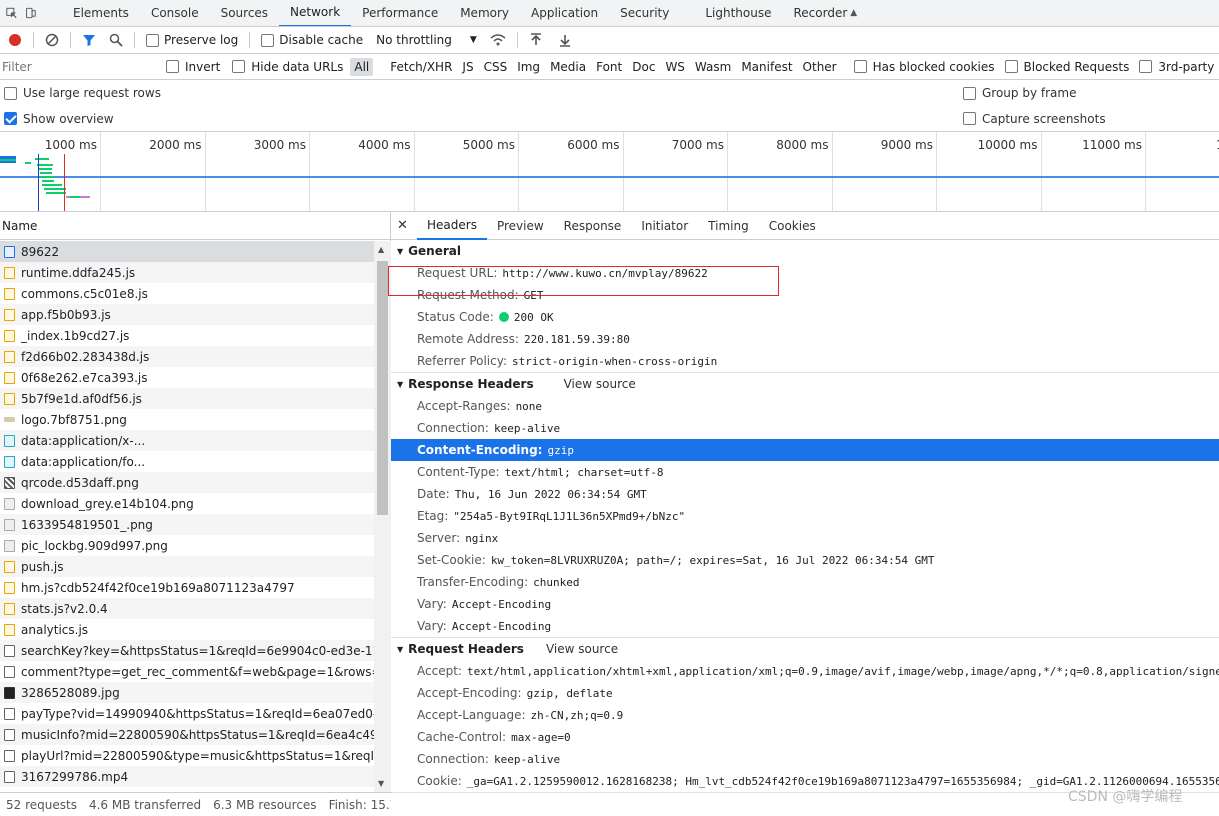 This screenshot has height=816, width=1219. I want to click on detail-tab-cookies: Cookies, so click(792, 226).